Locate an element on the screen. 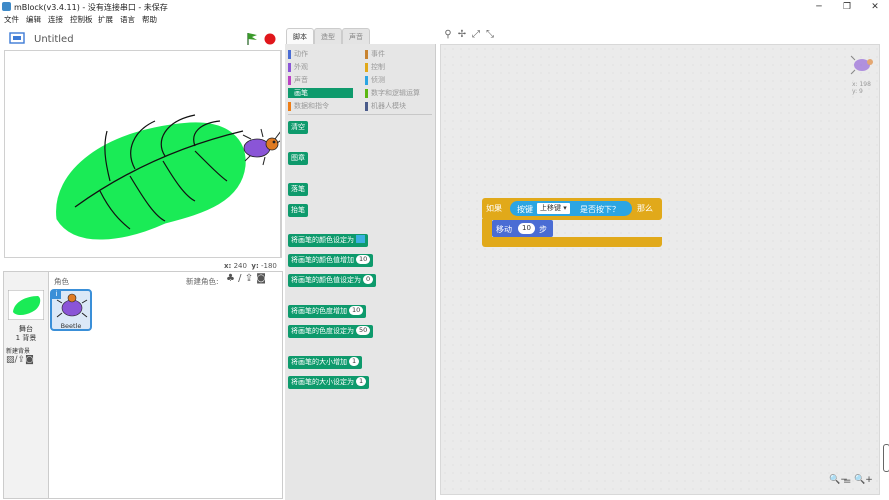 The image size is (889, 500). zoom-reset-button: = is located at coordinates (847, 481).